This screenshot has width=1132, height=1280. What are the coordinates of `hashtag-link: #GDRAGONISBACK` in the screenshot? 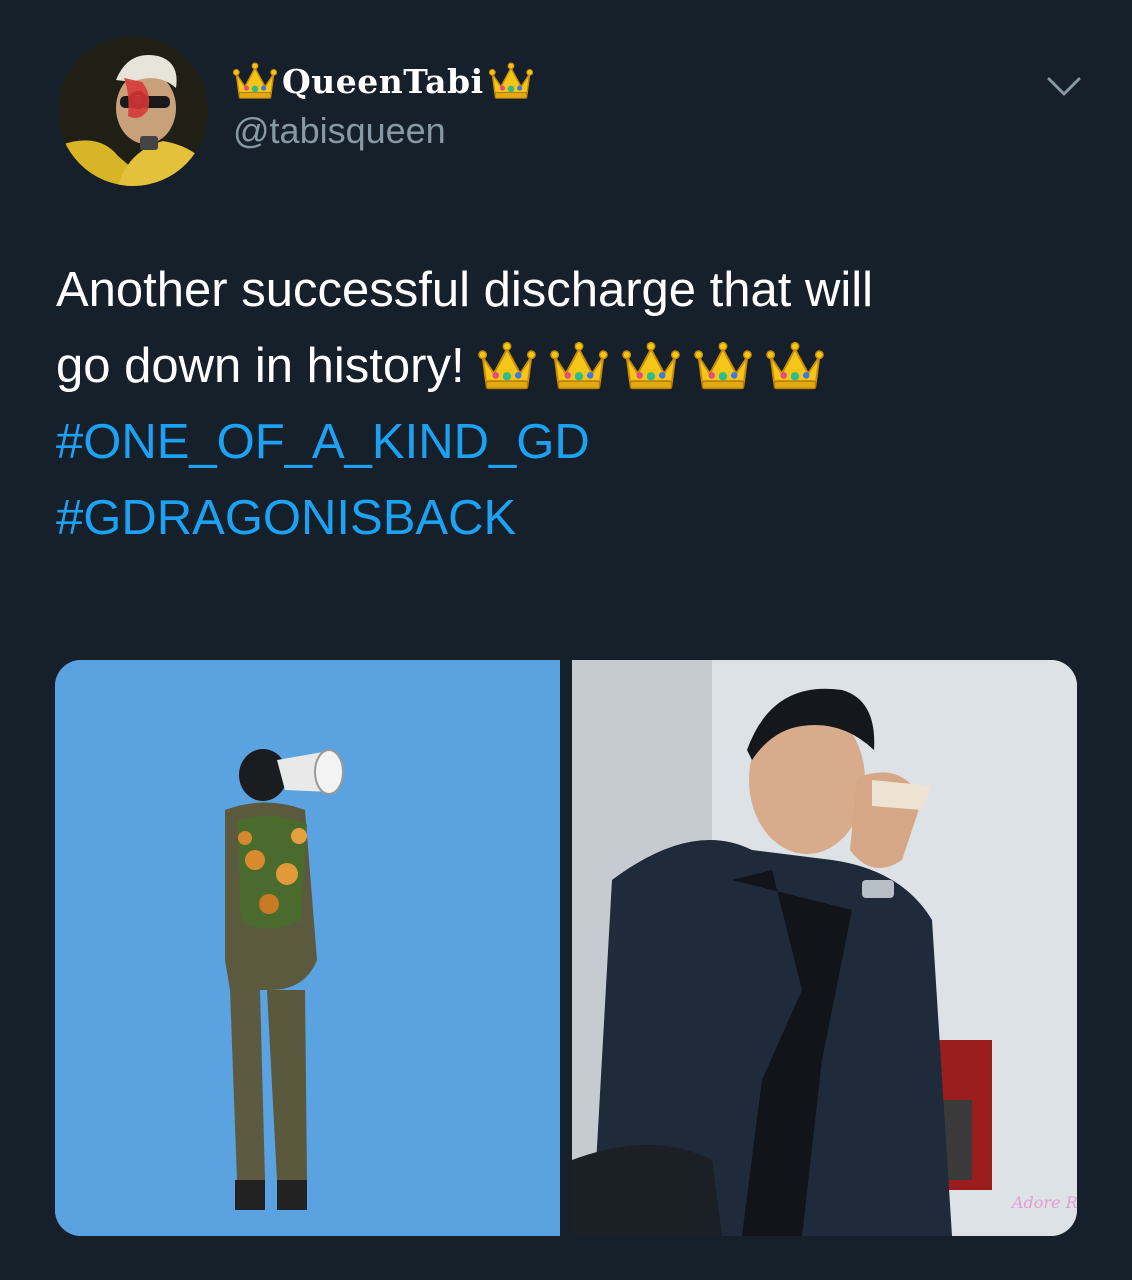 It's located at (571, 518).